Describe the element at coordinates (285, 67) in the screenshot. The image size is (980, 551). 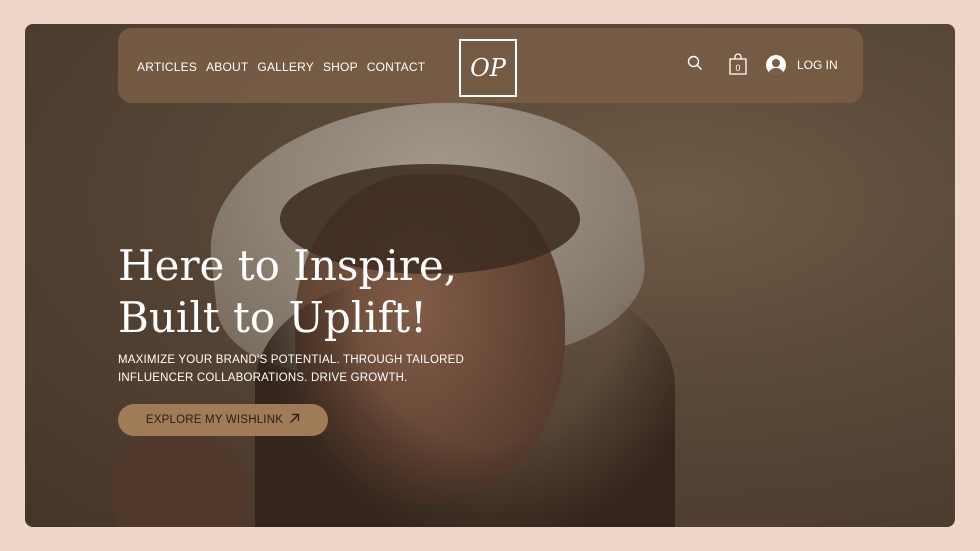
I see `nav-link-gallery: GALLERY` at that location.